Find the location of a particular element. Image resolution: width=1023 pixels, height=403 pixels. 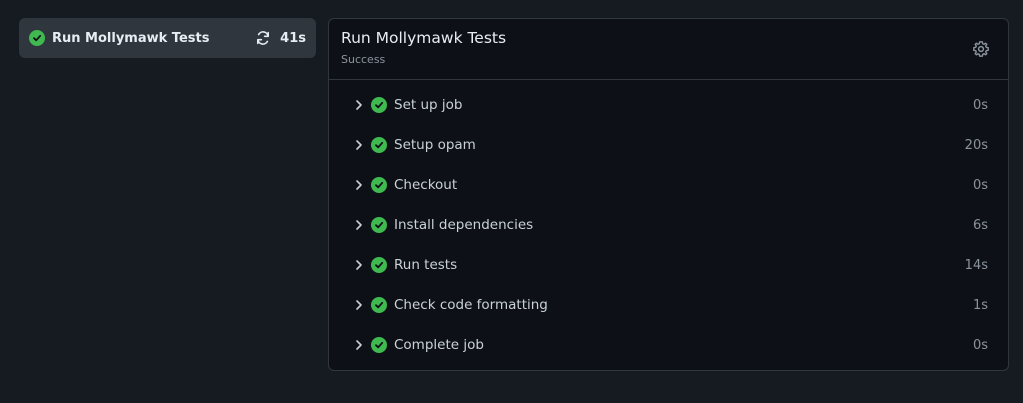

panel-status: Success is located at coordinates (363, 59).